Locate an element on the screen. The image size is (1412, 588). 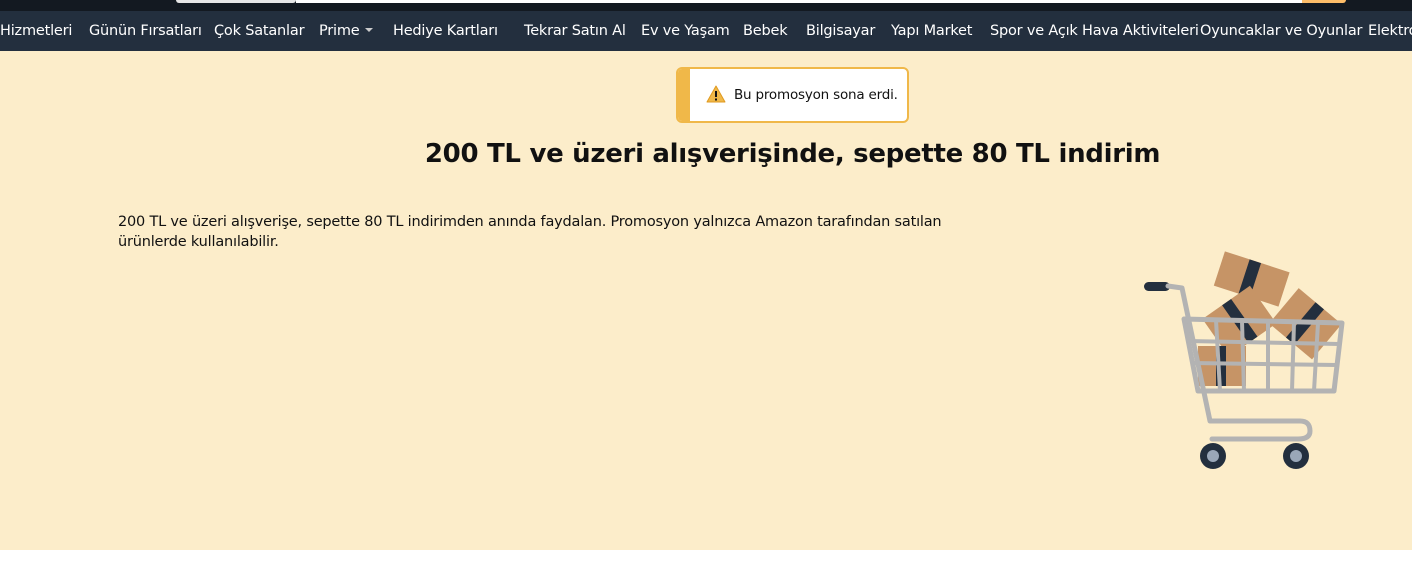
search-button is located at coordinates (1324, 1).